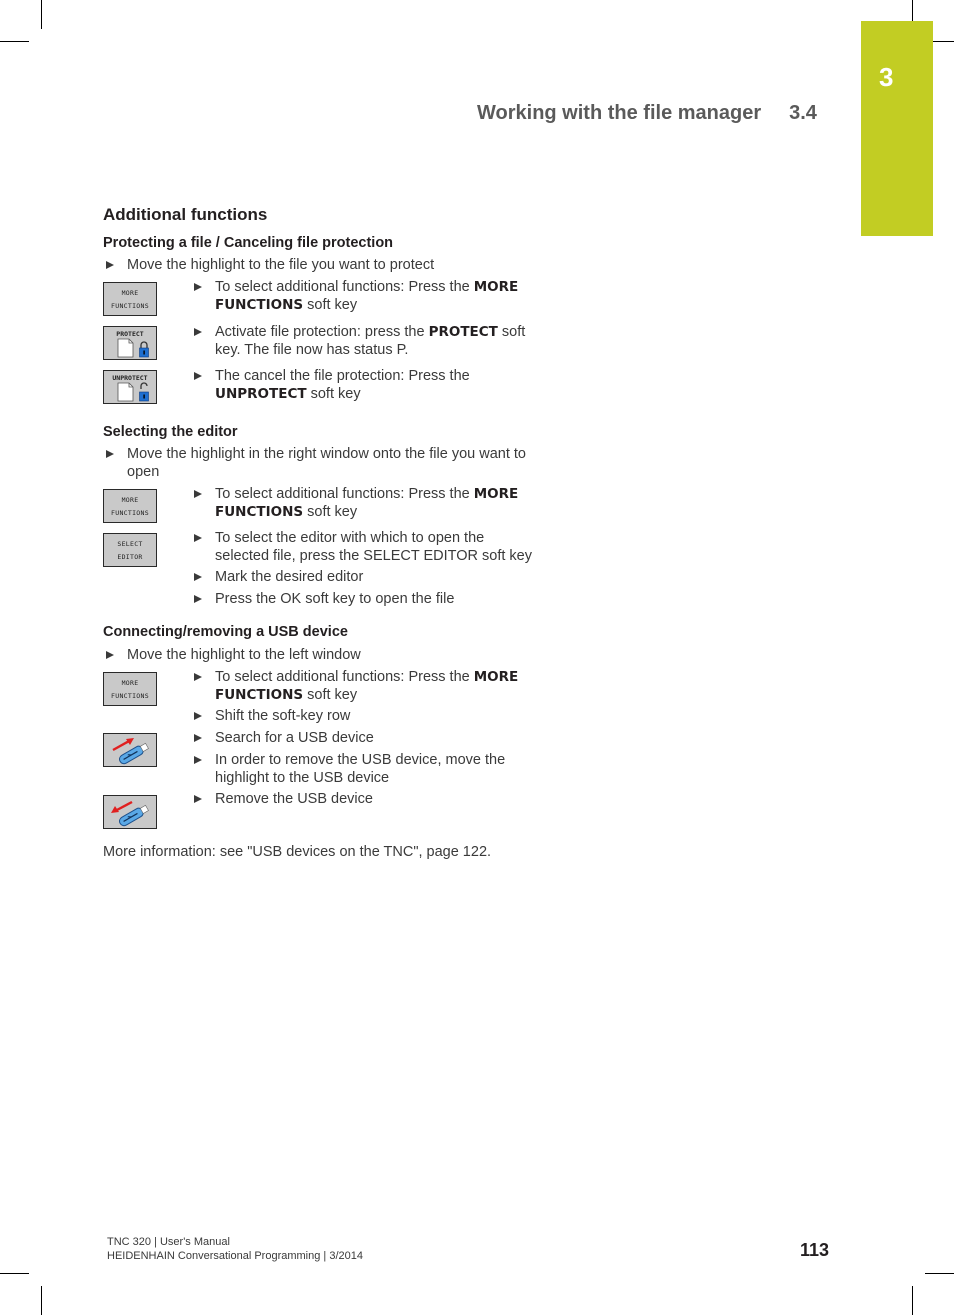  Describe the element at coordinates (170, 432) in the screenshot. I see `section-heading-editor: Selecting the editor` at that location.